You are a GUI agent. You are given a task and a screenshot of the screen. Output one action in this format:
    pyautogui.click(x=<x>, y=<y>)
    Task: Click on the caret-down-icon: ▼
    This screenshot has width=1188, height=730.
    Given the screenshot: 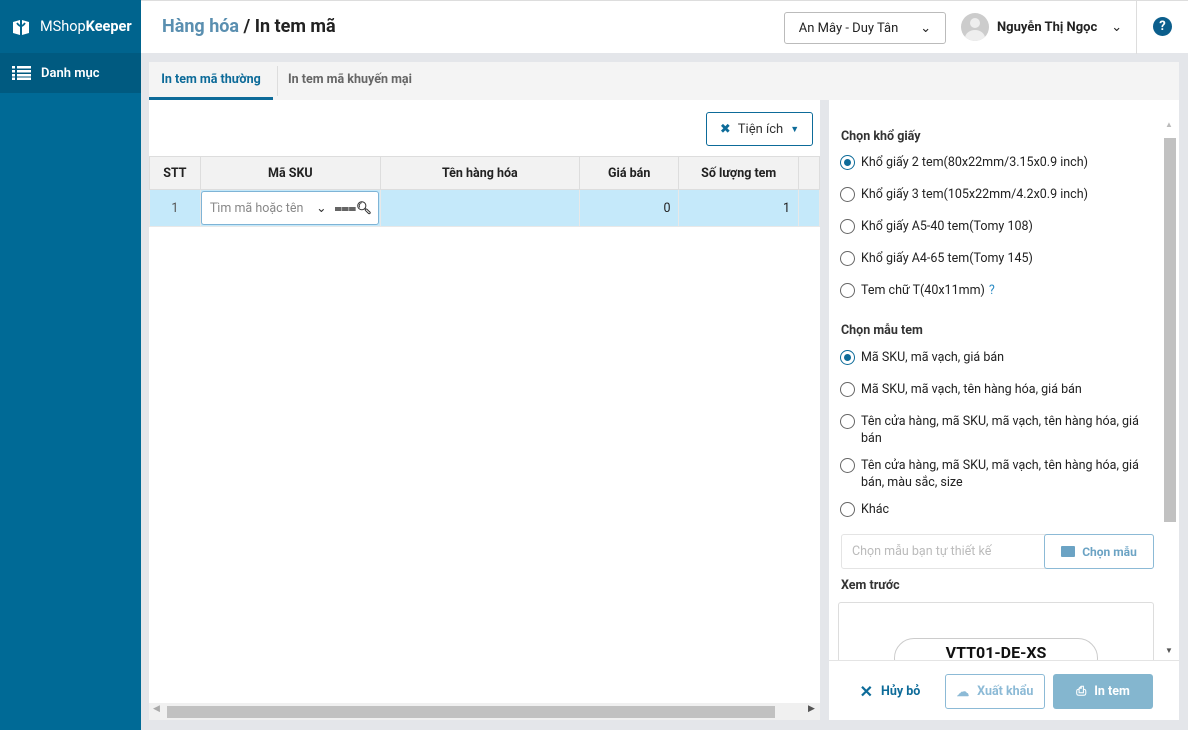 What is the action you would take?
    pyautogui.click(x=795, y=129)
    